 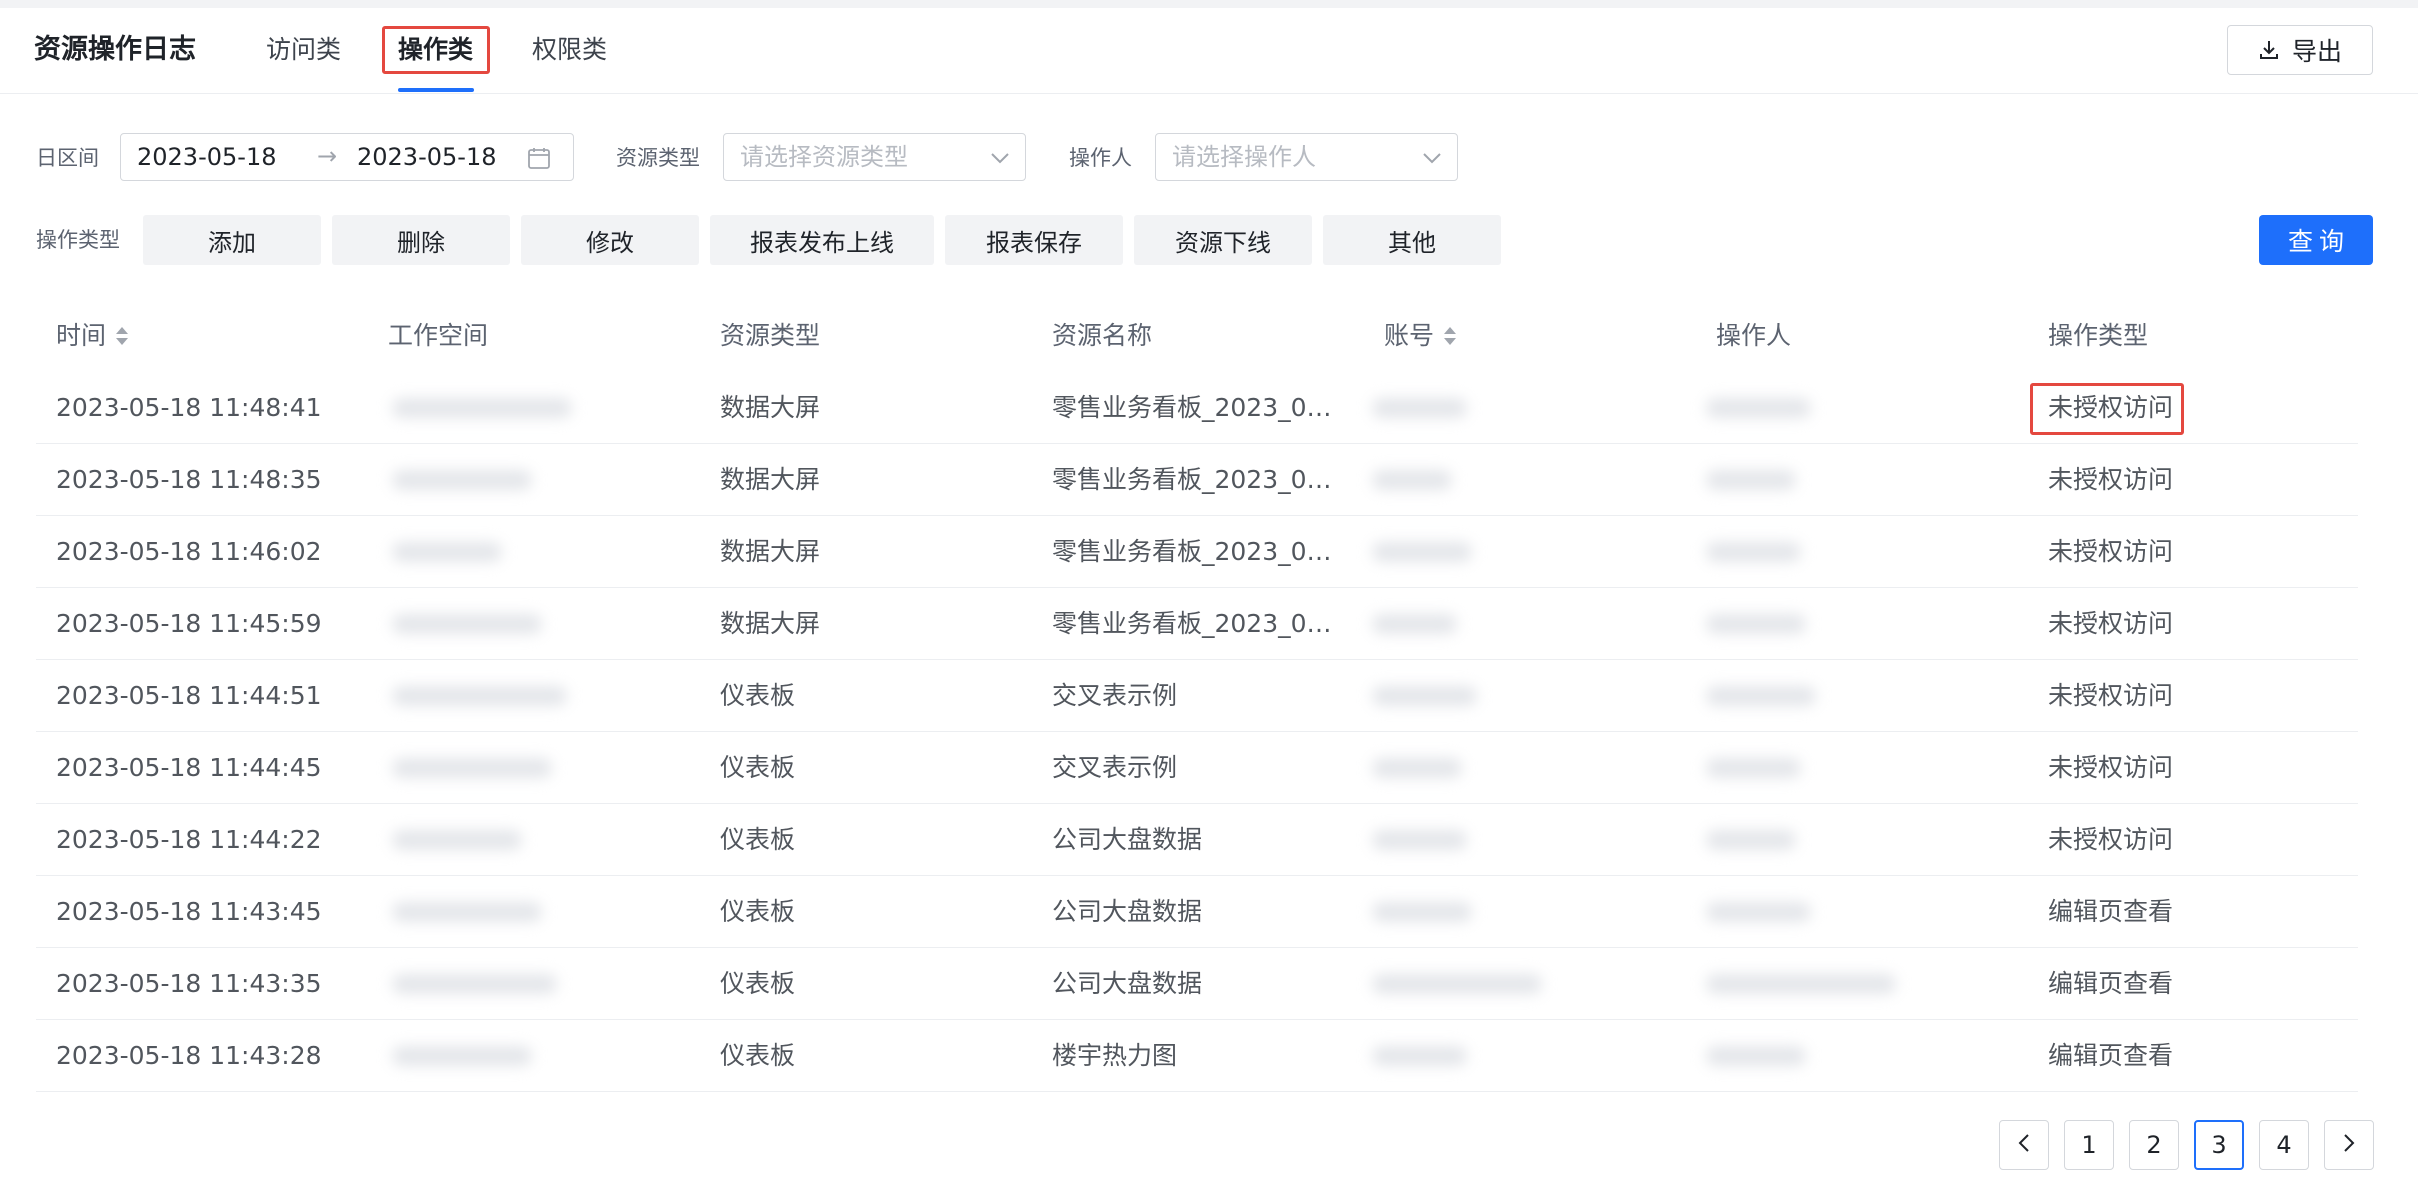 I want to click on cell-time: 2023-05-18 11:44:45, so click(x=189, y=767).